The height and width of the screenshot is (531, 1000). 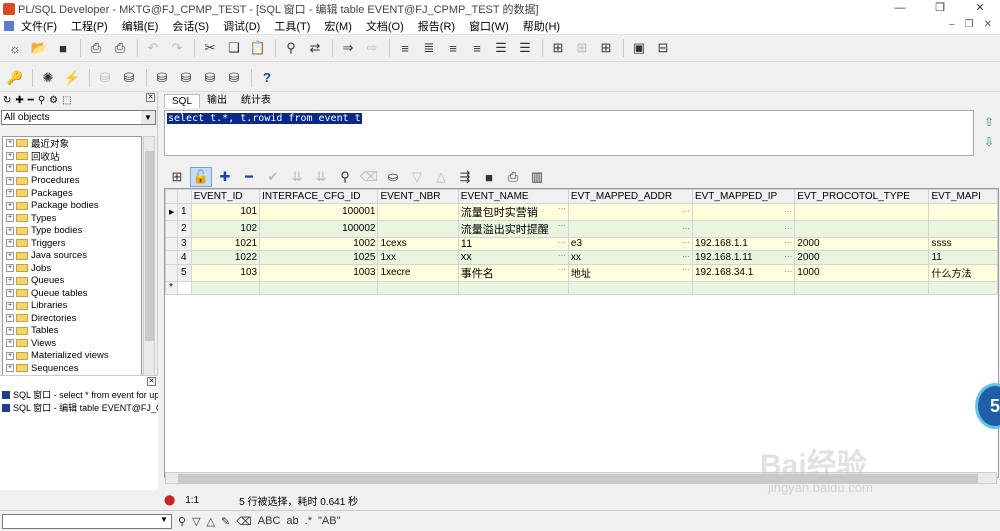 What do you see at coordinates (153, 48) in the screenshot?
I see `undo-icon: ↶` at bounding box center [153, 48].